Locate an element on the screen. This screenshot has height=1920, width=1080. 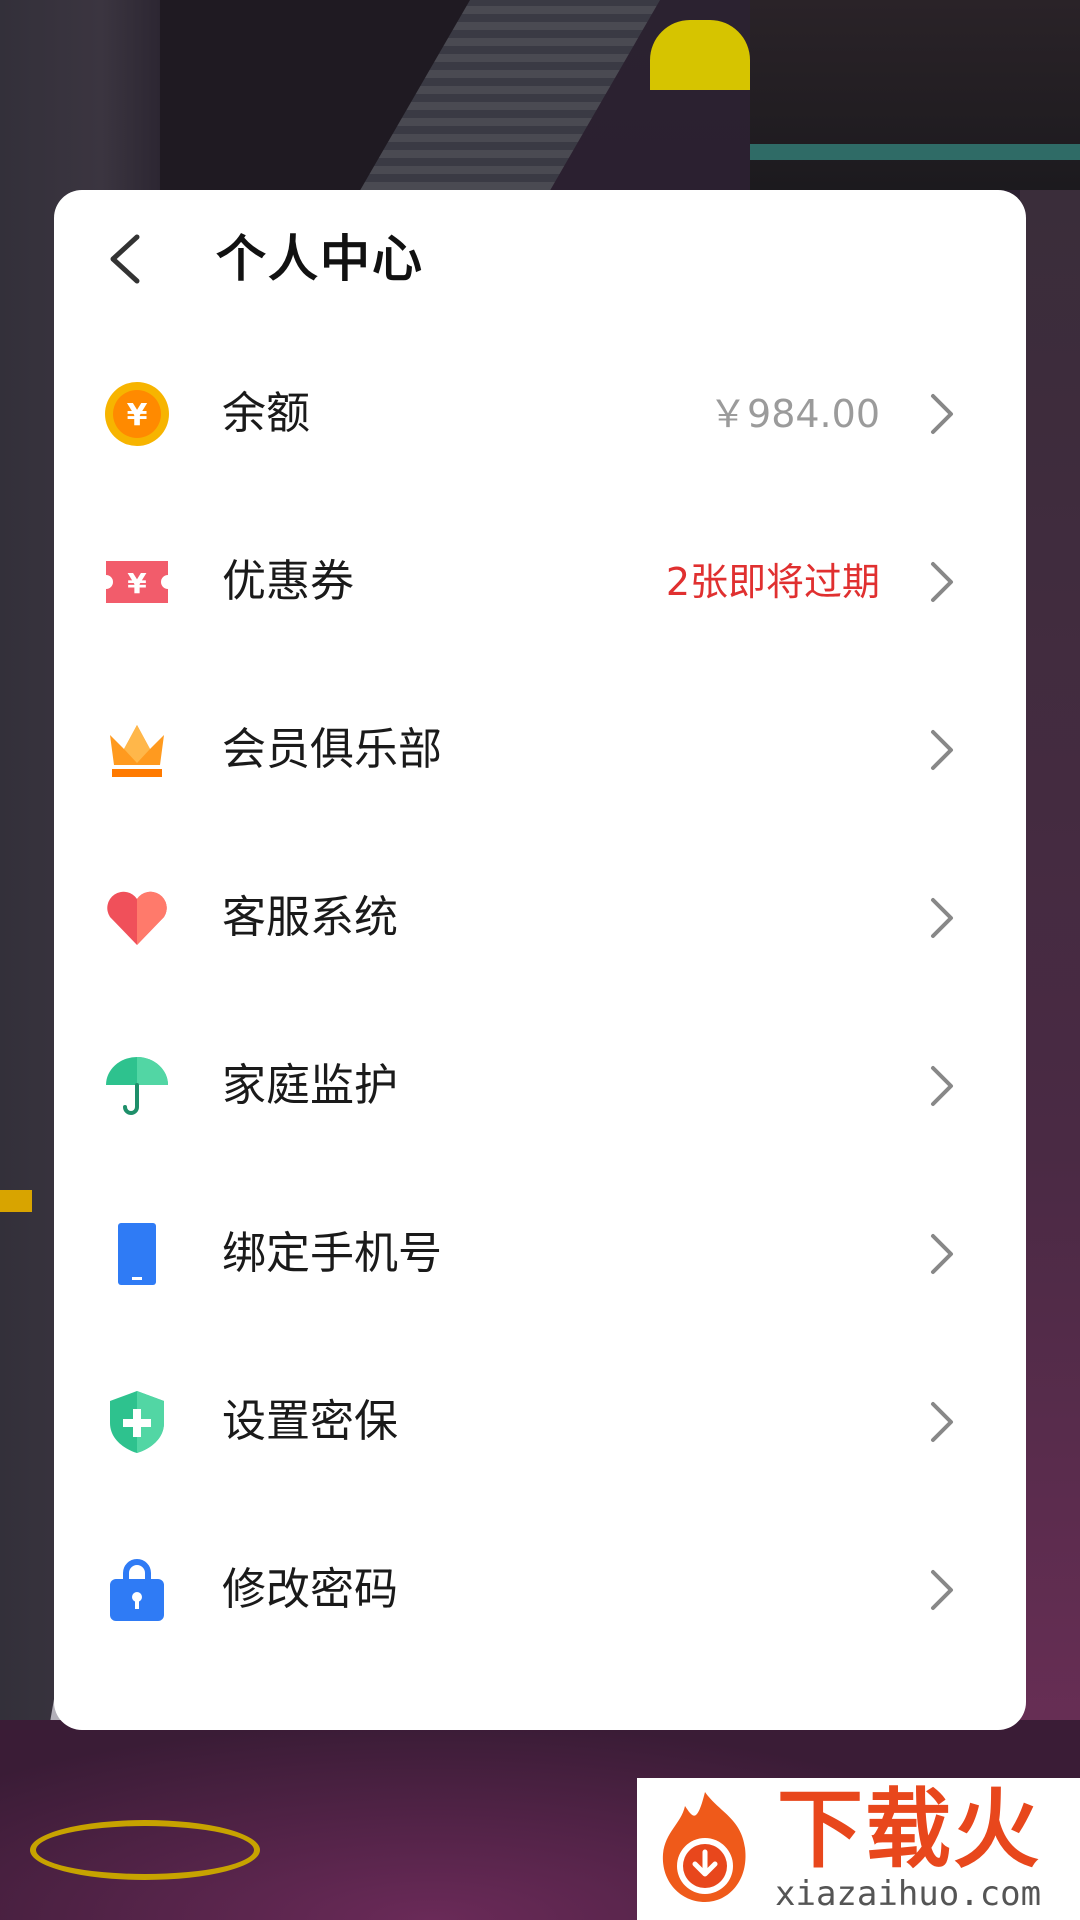
menu-item-label: 修改密码 is located at coordinates (310, 1589).